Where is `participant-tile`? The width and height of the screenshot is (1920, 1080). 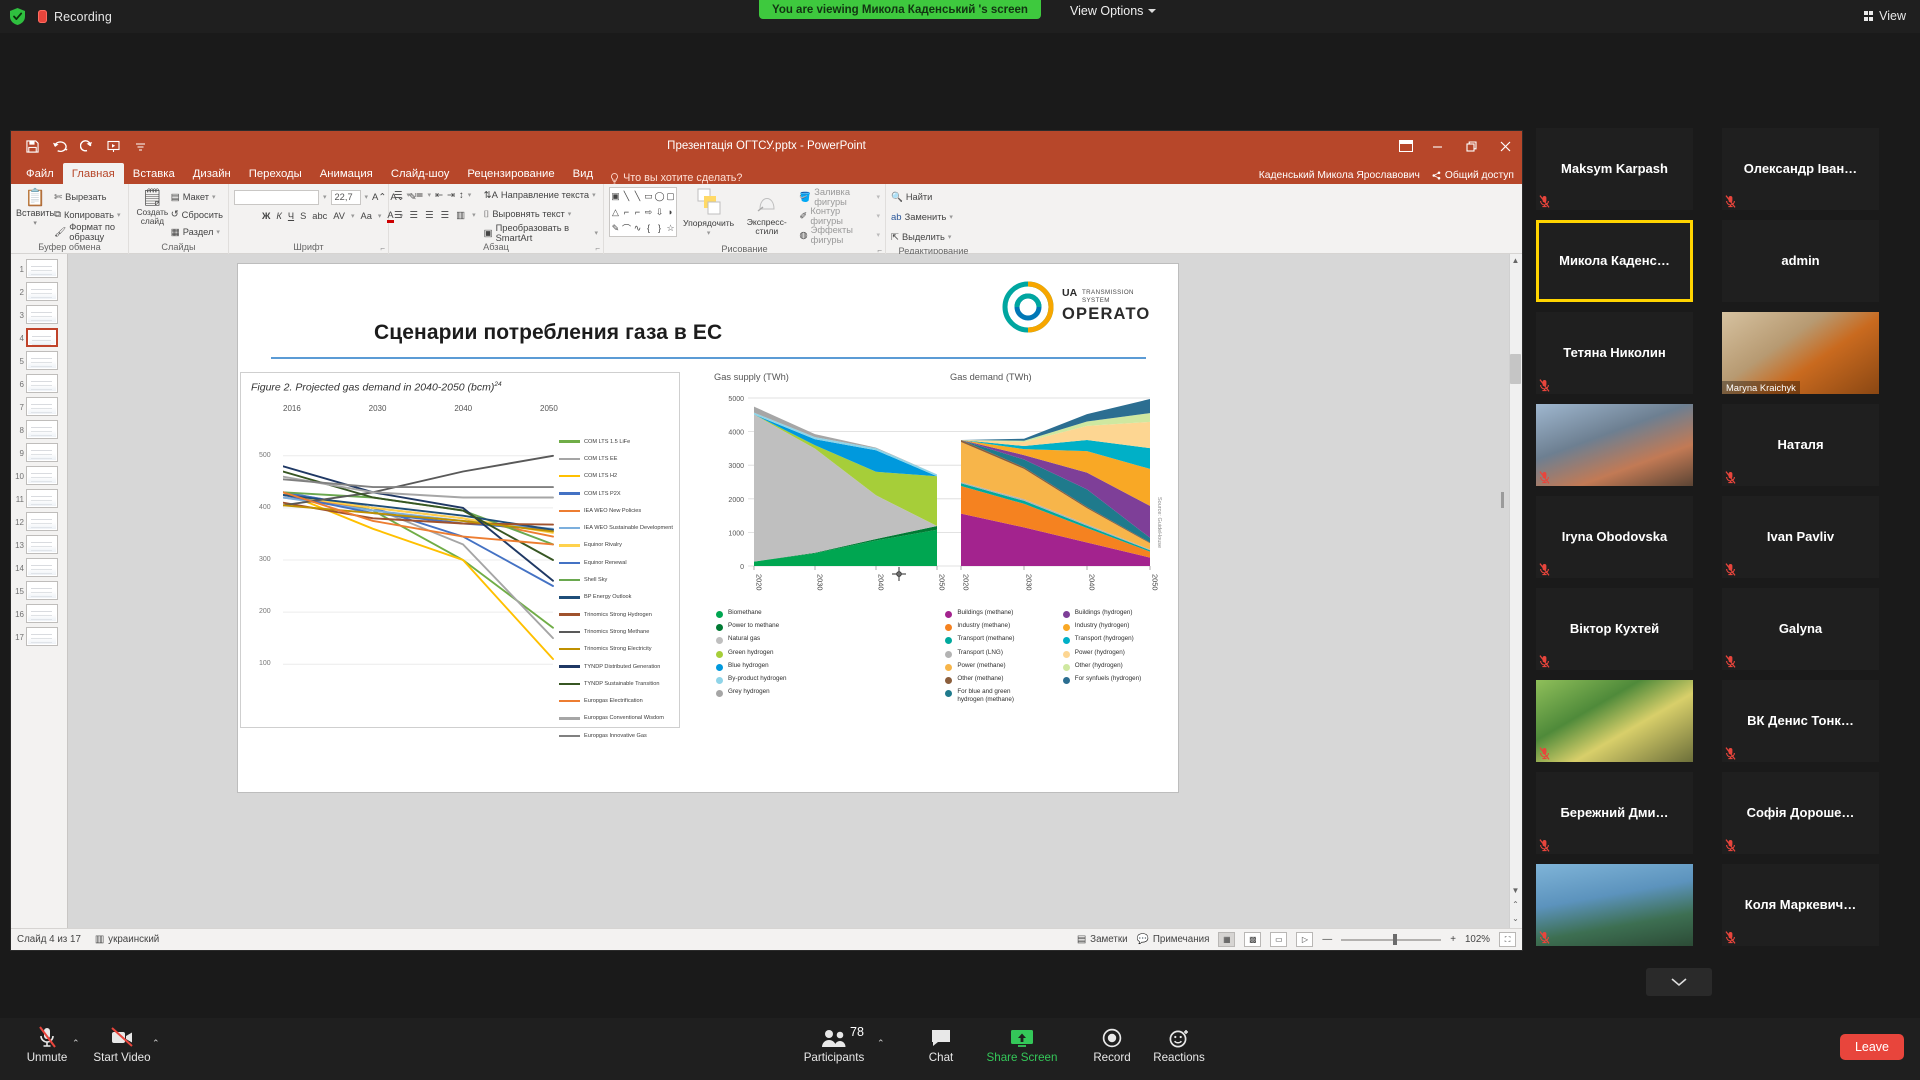
participant-tile is located at coordinates (1614, 905).